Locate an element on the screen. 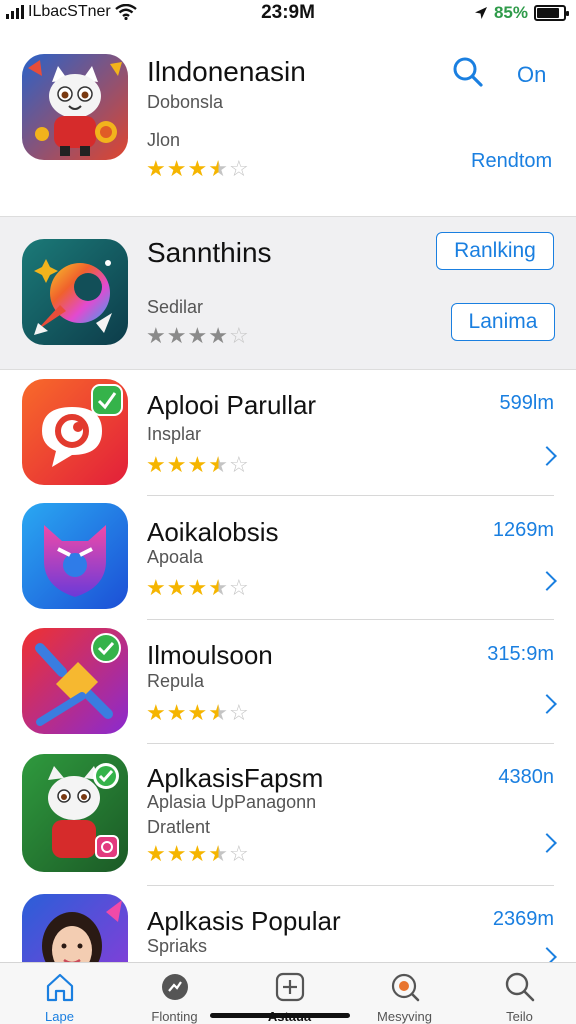 Image resolution: width=576 pixels, height=1024 pixels. rainbow-swirl-icon is located at coordinates (75, 292).